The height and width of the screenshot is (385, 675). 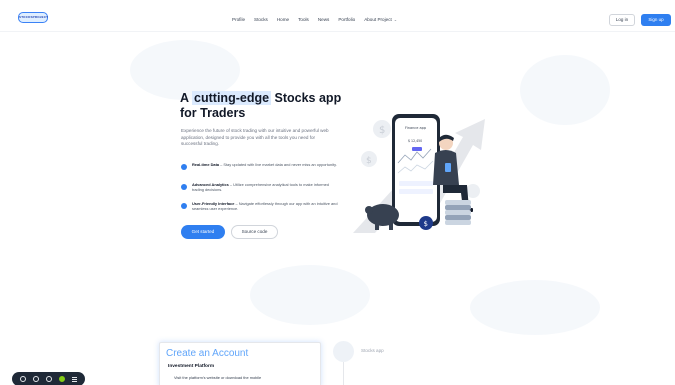 What do you see at coordinates (656, 20) in the screenshot?
I see `signup-button: Sign up` at bounding box center [656, 20].